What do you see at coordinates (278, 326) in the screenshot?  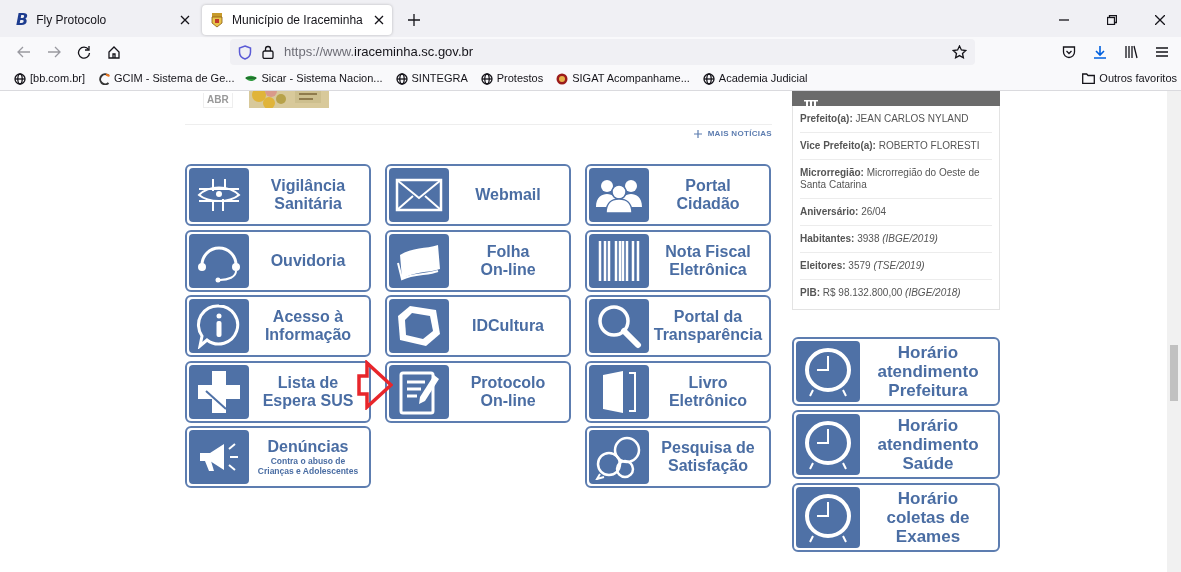 I see `service-tile: Acesso à Informação` at bounding box center [278, 326].